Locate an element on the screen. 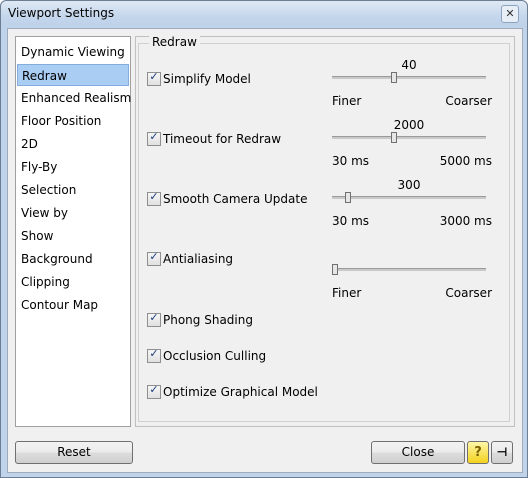 Image resolution: width=528 pixels, height=478 pixels. pin-icon: ⊣ is located at coordinates (502, 452).